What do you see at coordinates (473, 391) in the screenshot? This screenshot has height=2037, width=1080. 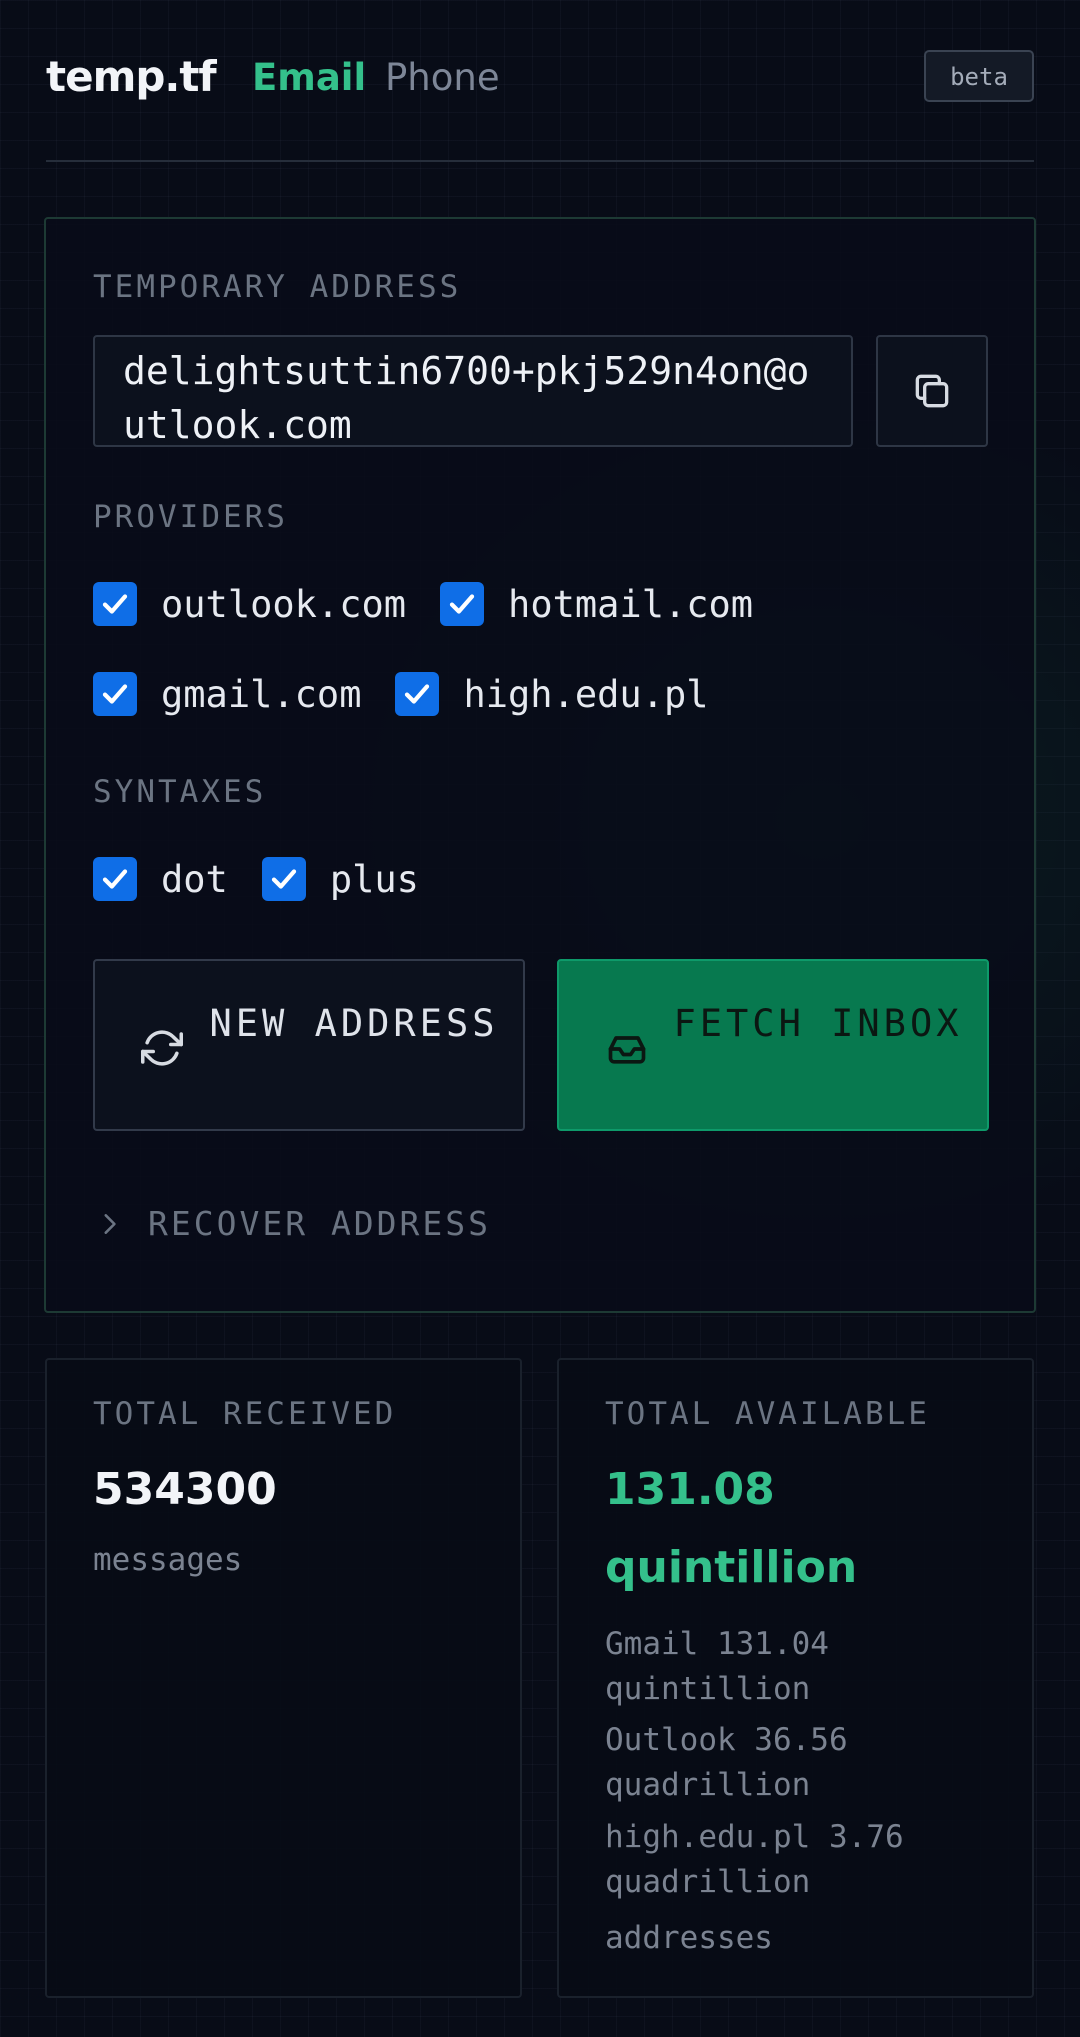 I see `address-field: delightsuttin6700+pkj529n4on@outlook.com` at bounding box center [473, 391].